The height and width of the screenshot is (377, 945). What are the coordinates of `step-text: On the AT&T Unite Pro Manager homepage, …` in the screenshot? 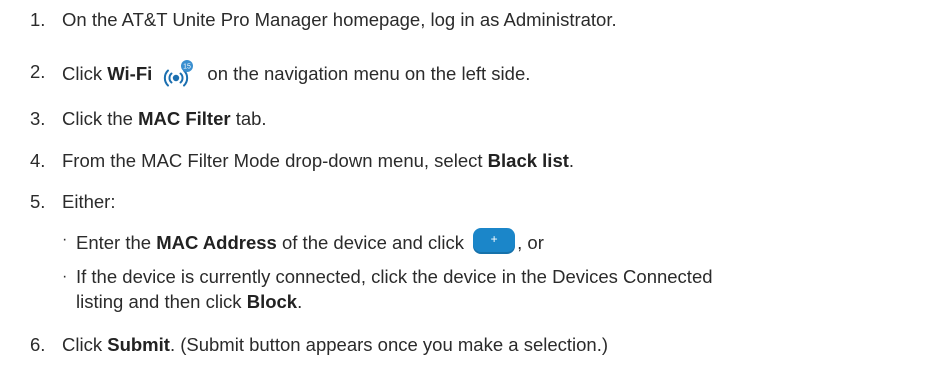 It's located at (339, 19).